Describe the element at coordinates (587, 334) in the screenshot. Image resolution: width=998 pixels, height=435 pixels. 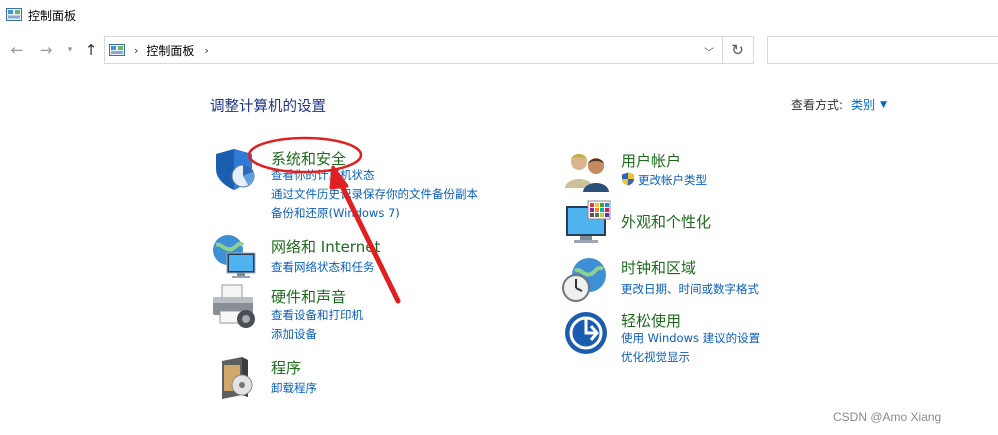
I see `ease-of-access-icon` at that location.